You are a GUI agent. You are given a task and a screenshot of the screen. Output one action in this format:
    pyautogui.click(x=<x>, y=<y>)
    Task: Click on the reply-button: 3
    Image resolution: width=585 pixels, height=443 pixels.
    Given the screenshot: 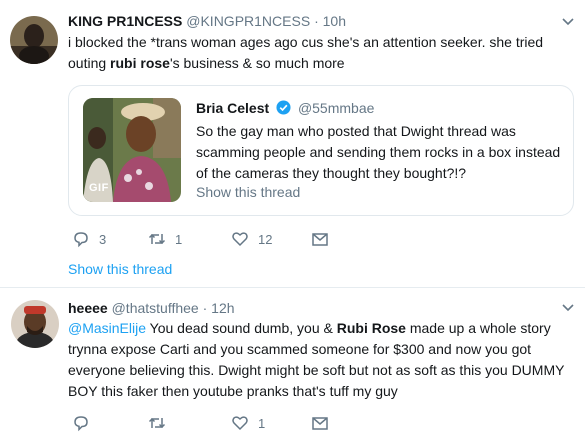 What is the action you would take?
    pyautogui.click(x=89, y=239)
    